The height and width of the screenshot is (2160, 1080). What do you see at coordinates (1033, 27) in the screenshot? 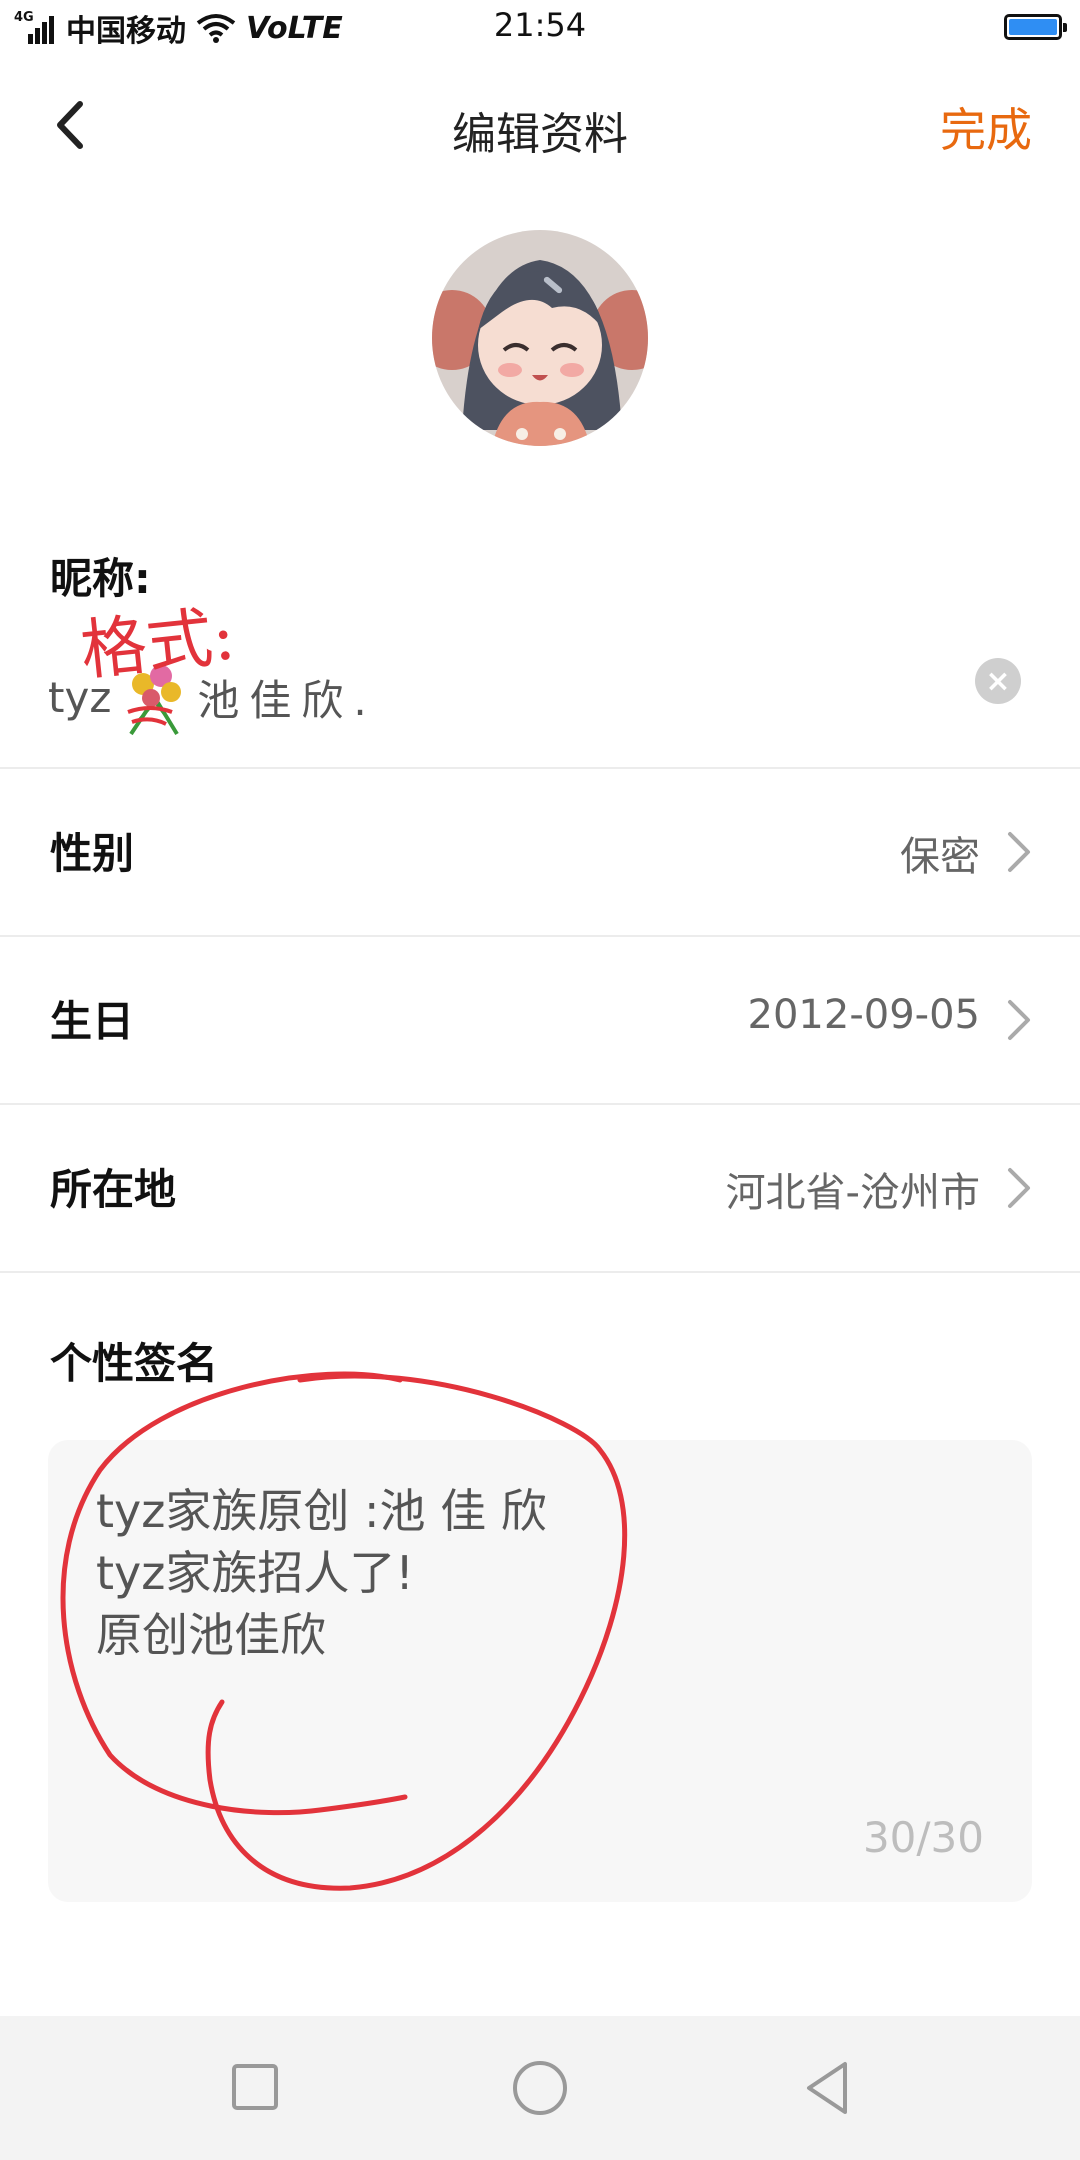
I see `battery-level` at bounding box center [1033, 27].